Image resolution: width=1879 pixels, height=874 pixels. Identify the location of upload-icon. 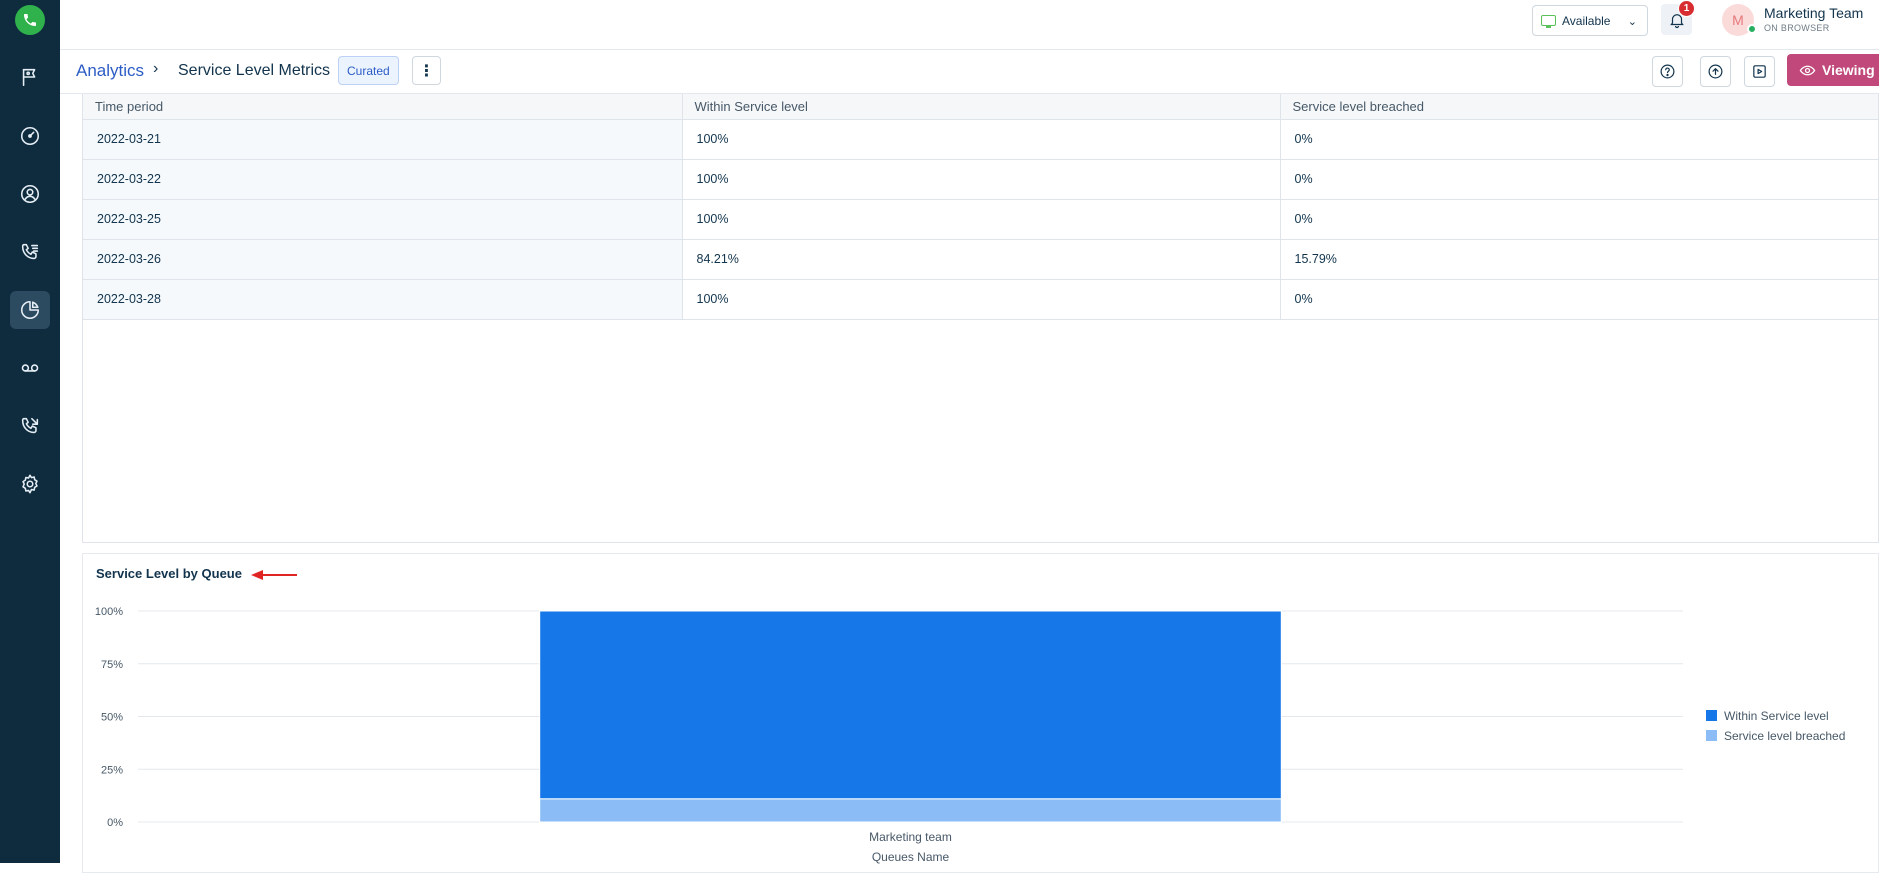
(1715, 71).